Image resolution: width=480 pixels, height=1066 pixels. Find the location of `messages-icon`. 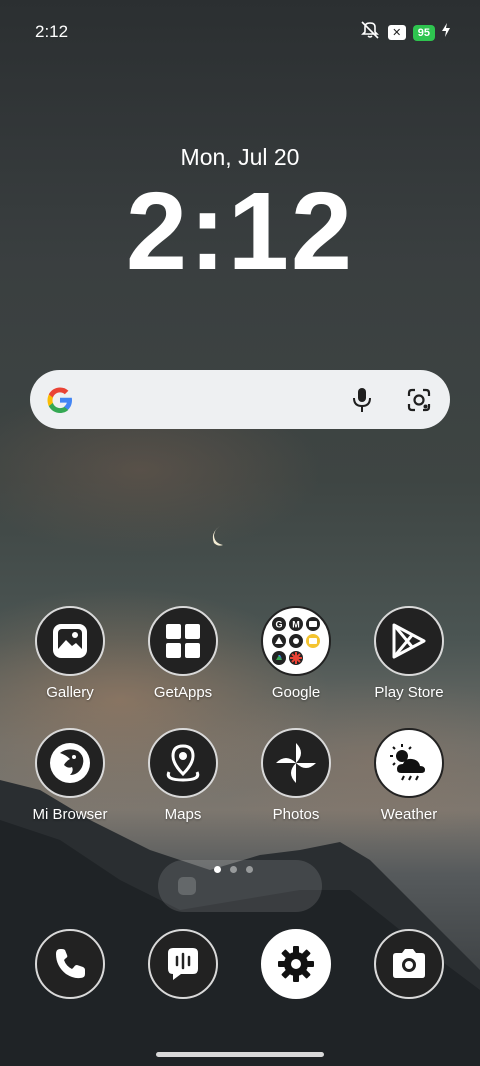

messages-icon is located at coordinates (183, 964).